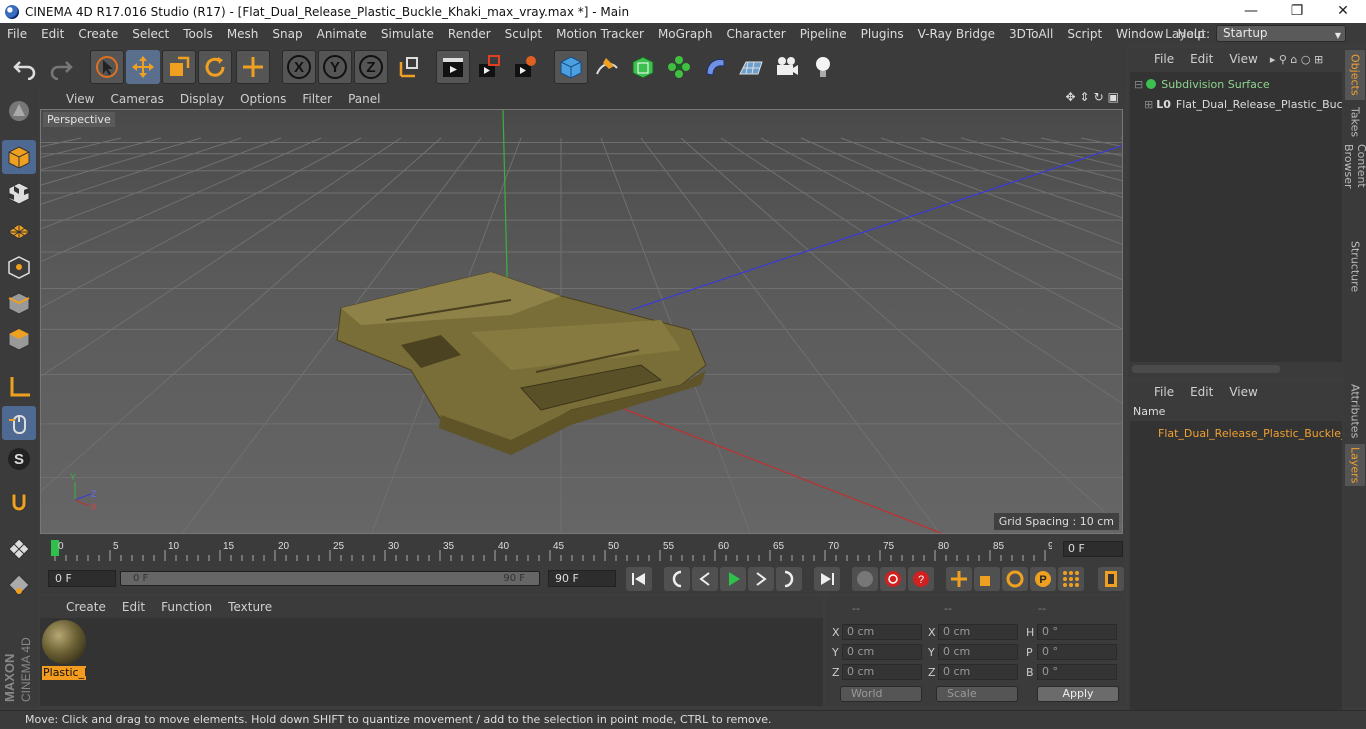  What do you see at coordinates (19, 459) in the screenshot?
I see `snapping-button: S` at bounding box center [19, 459].